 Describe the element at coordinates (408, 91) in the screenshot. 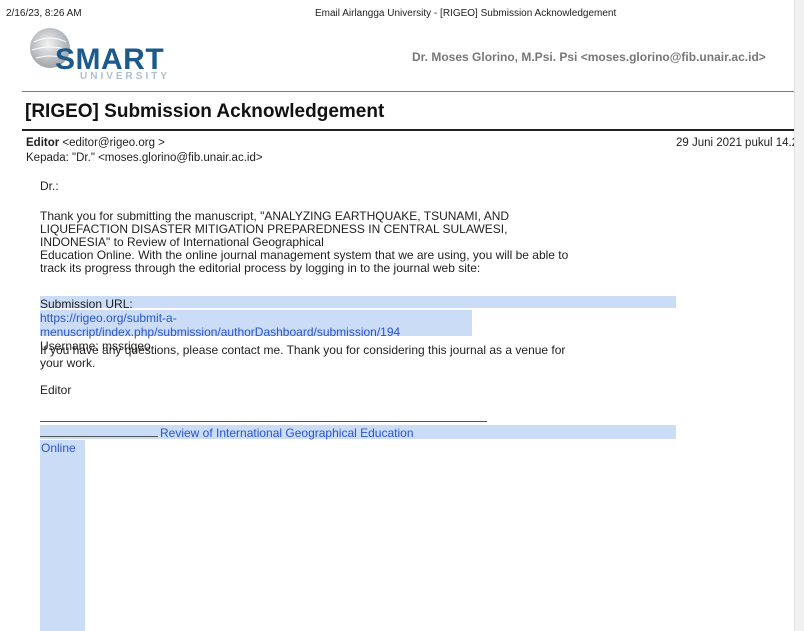

I see `header-divider` at that location.